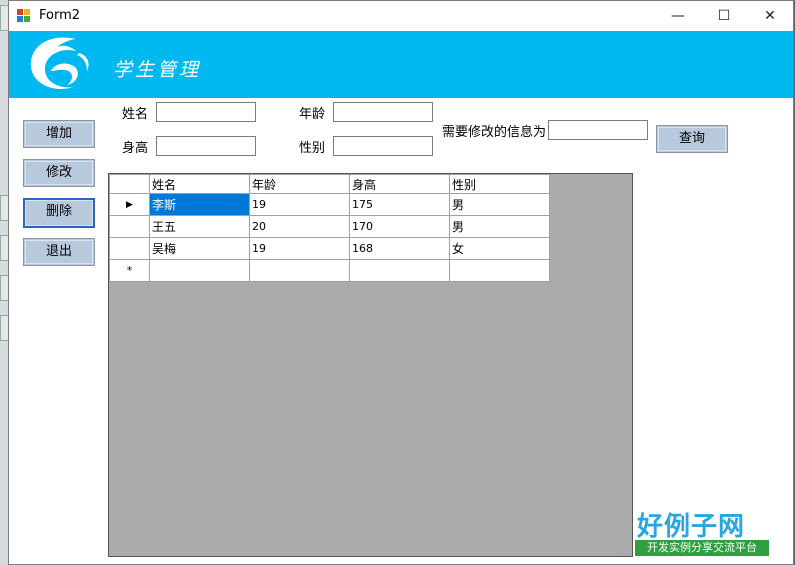 This screenshot has width=795, height=565. What do you see at coordinates (401, 64) in the screenshot?
I see `header-banner: 学生管理` at bounding box center [401, 64].